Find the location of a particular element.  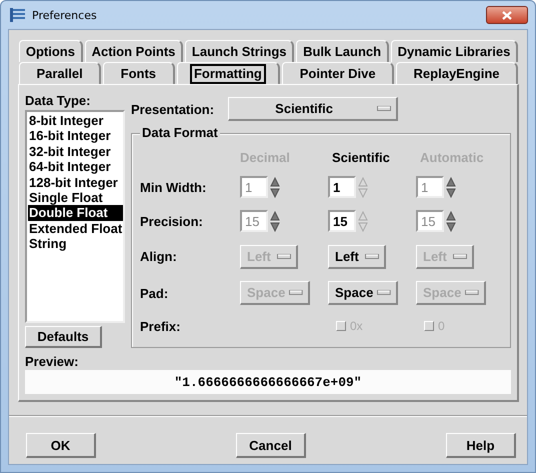

row-label: Min Width: is located at coordinates (174, 187).